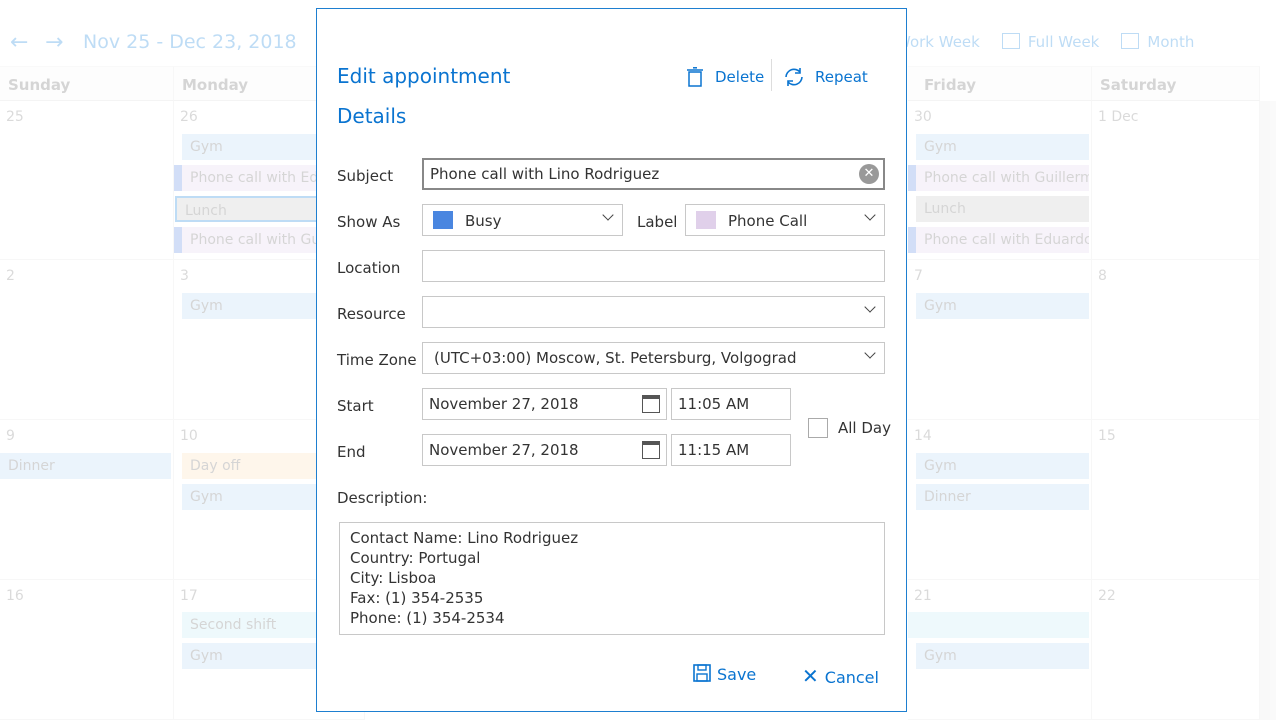  I want to click on day-cell: 2, so click(87, 340).